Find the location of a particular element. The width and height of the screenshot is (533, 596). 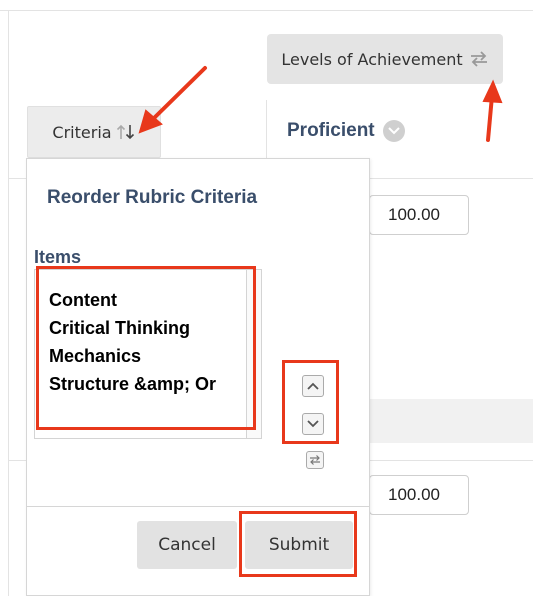

levels-of-achievement-button: Levels of Achievement is located at coordinates (385, 59).